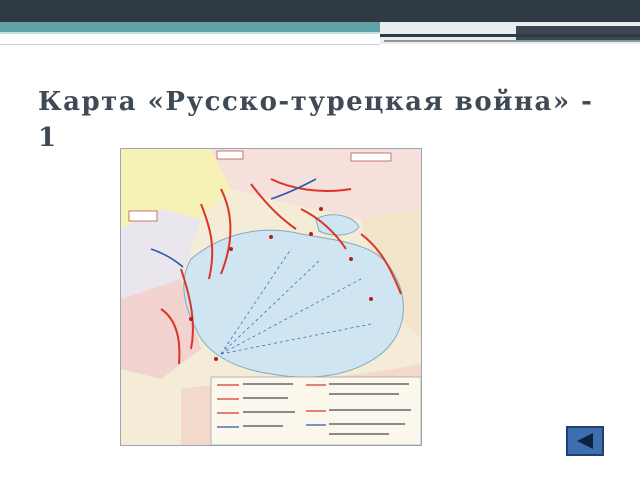  I want to click on header-band, so click(320, 11).